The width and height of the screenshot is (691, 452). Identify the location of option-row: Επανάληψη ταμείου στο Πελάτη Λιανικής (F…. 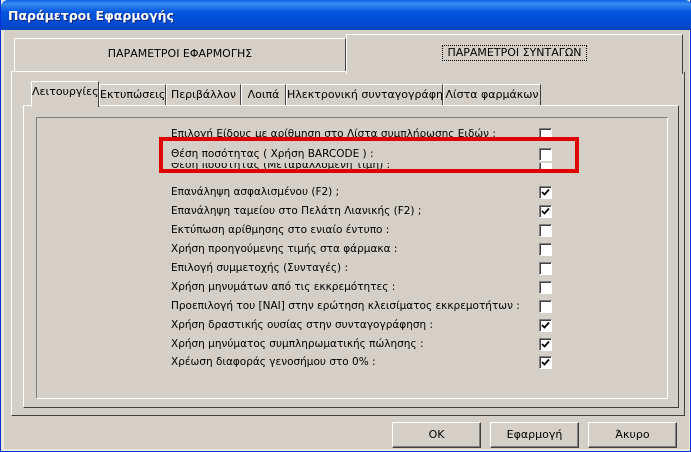
(366, 212).